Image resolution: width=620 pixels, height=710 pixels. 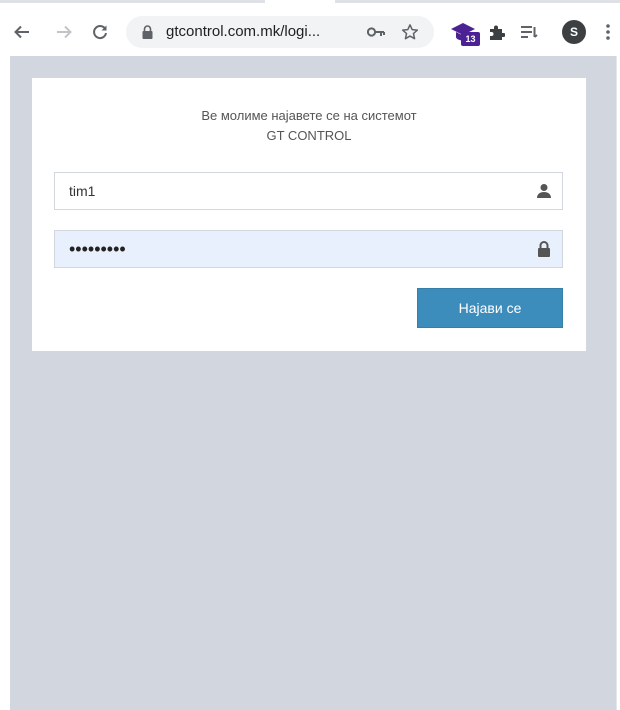 I want to click on username-input, so click(x=308, y=191).